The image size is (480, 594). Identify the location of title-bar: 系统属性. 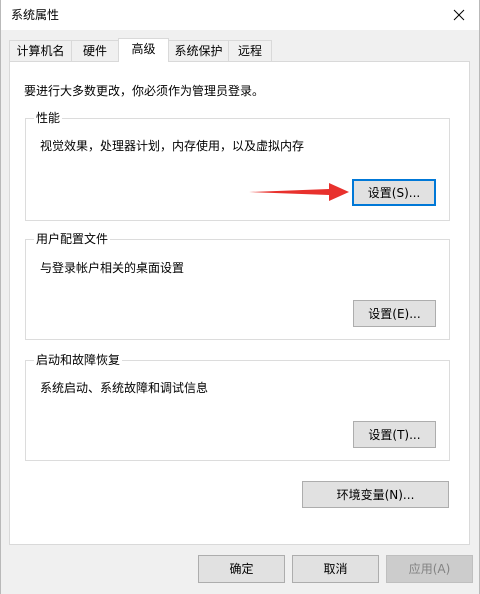
(240, 15).